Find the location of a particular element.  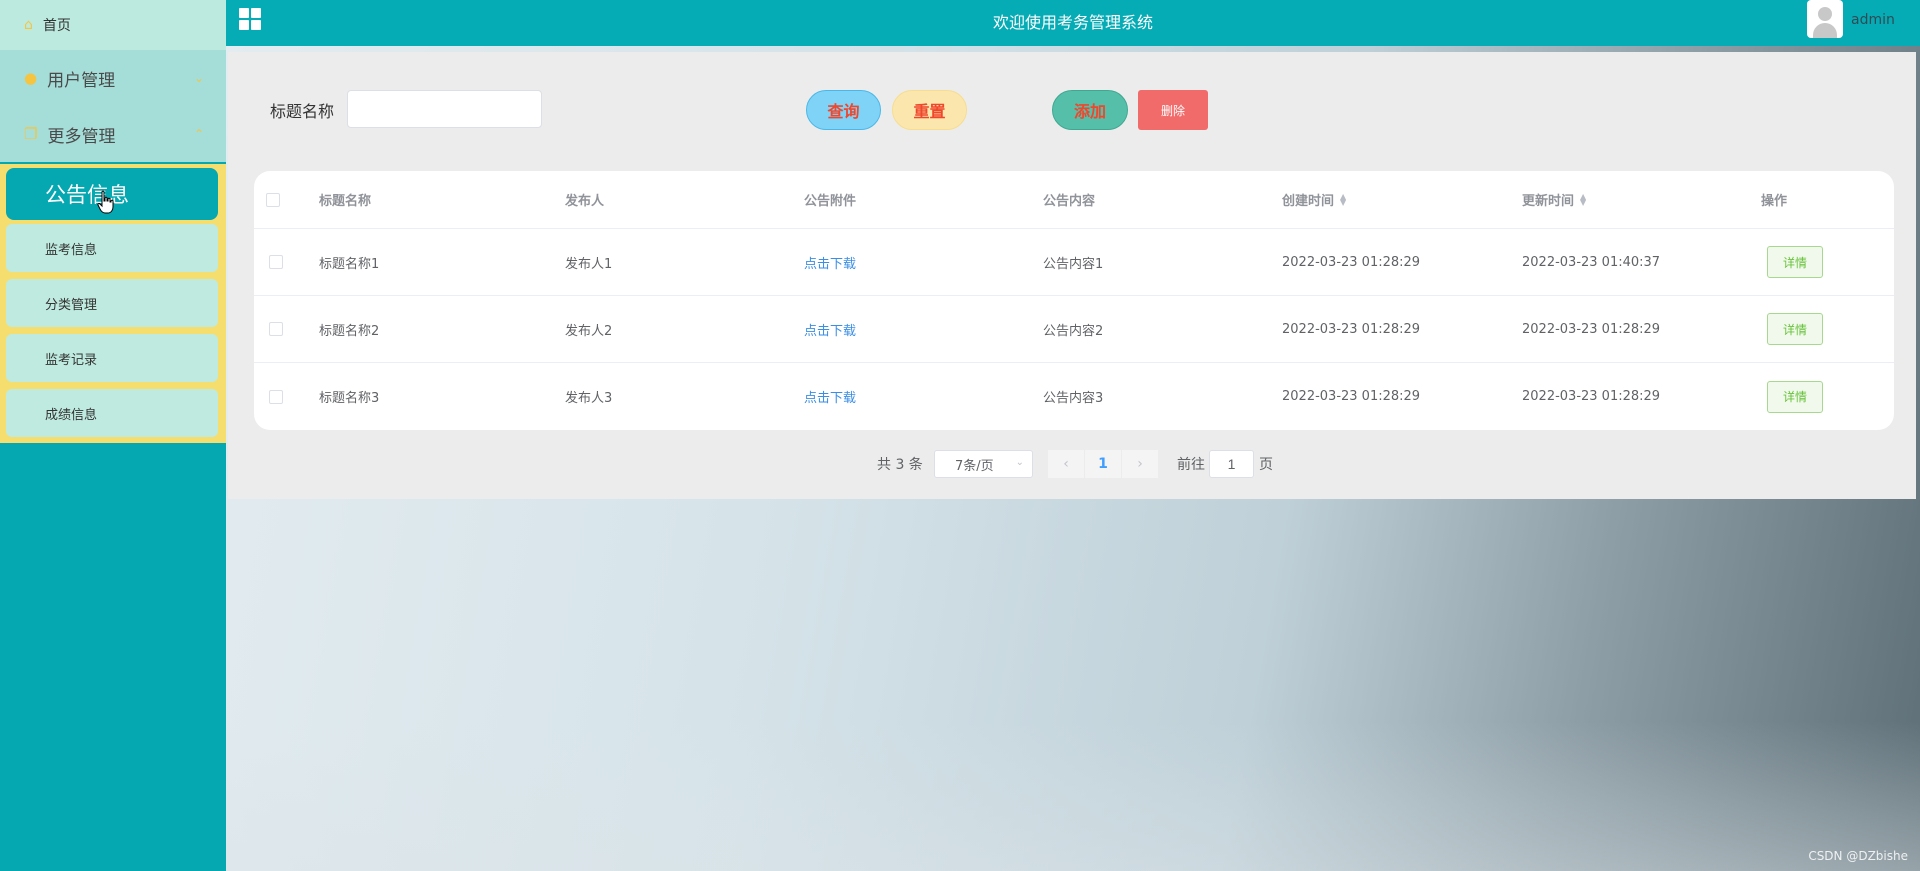

goto-suffix: 页 is located at coordinates (1266, 465).